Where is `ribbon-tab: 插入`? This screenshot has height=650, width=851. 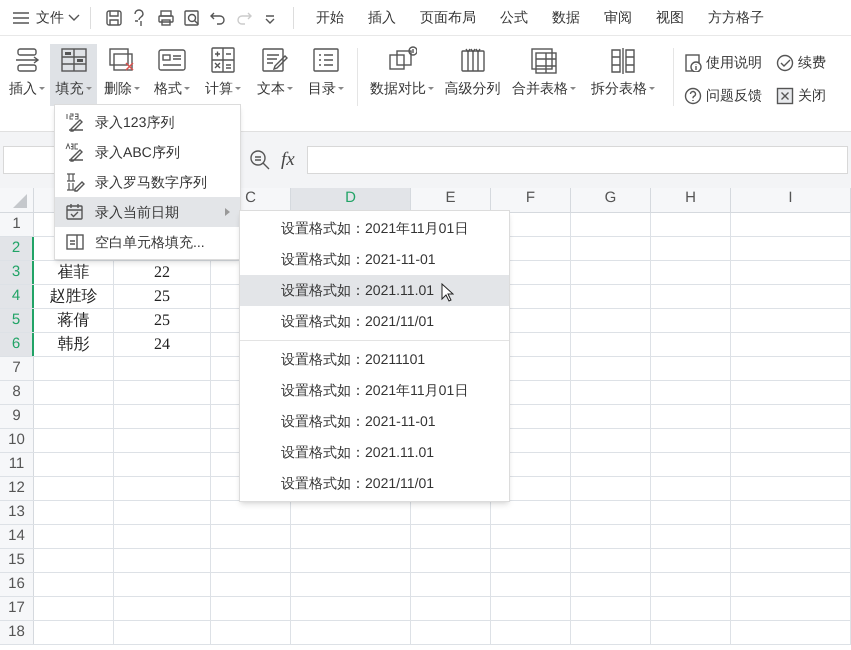 ribbon-tab: 插入 is located at coordinates (382, 17).